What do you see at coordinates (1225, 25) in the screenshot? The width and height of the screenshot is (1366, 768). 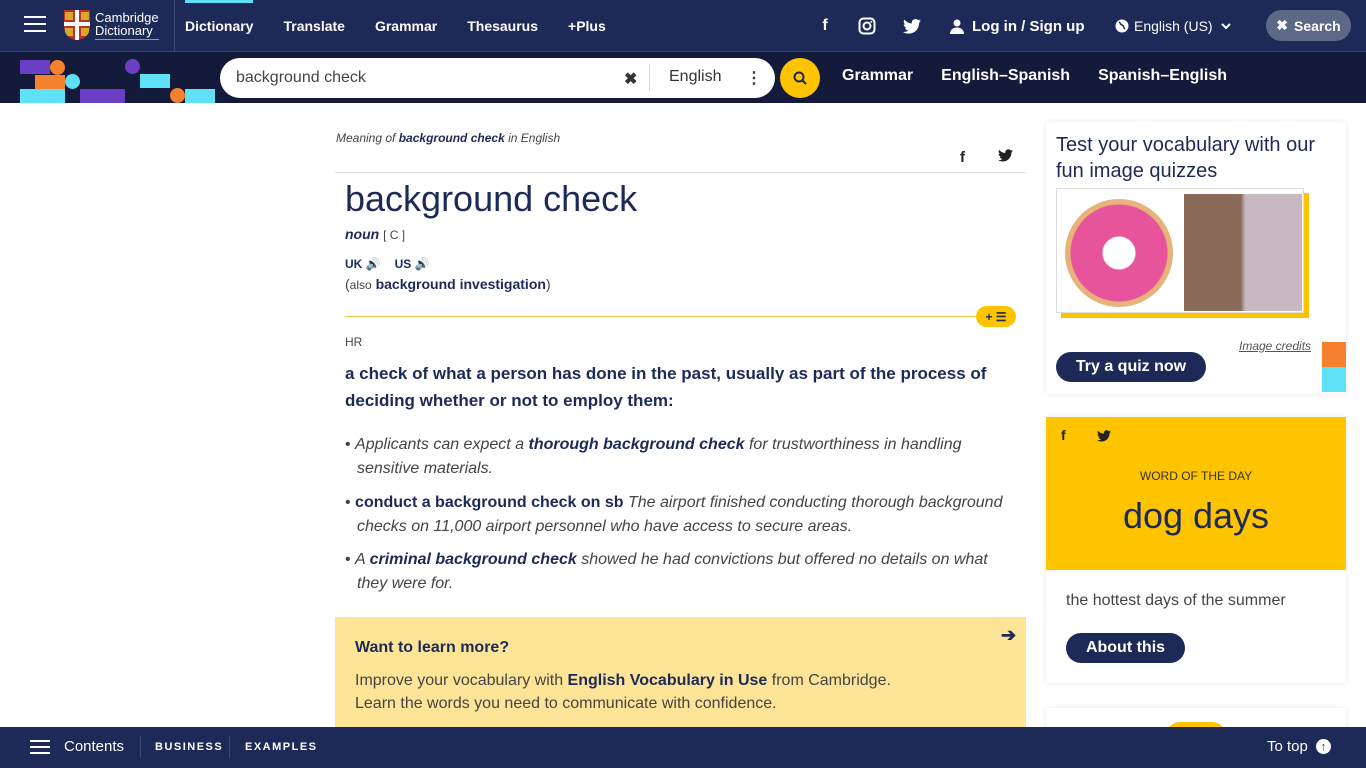 I see `chevron-down-icon` at bounding box center [1225, 25].